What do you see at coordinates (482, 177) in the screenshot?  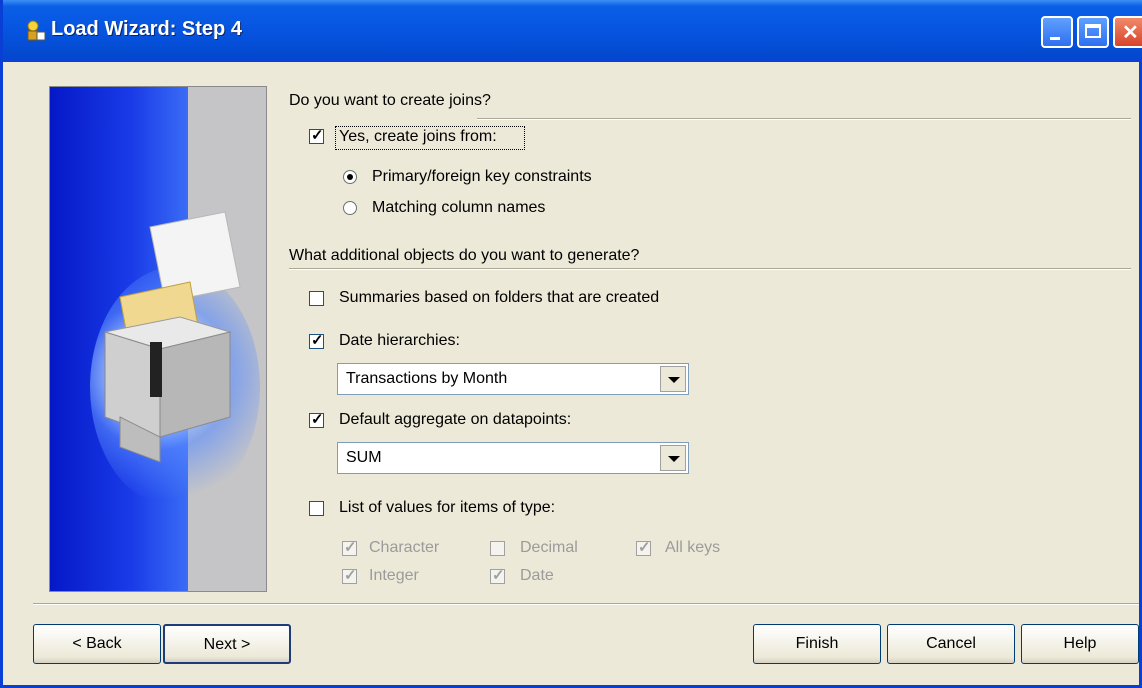 I see `pk-fk-label: Primary/foreign key constraints` at bounding box center [482, 177].